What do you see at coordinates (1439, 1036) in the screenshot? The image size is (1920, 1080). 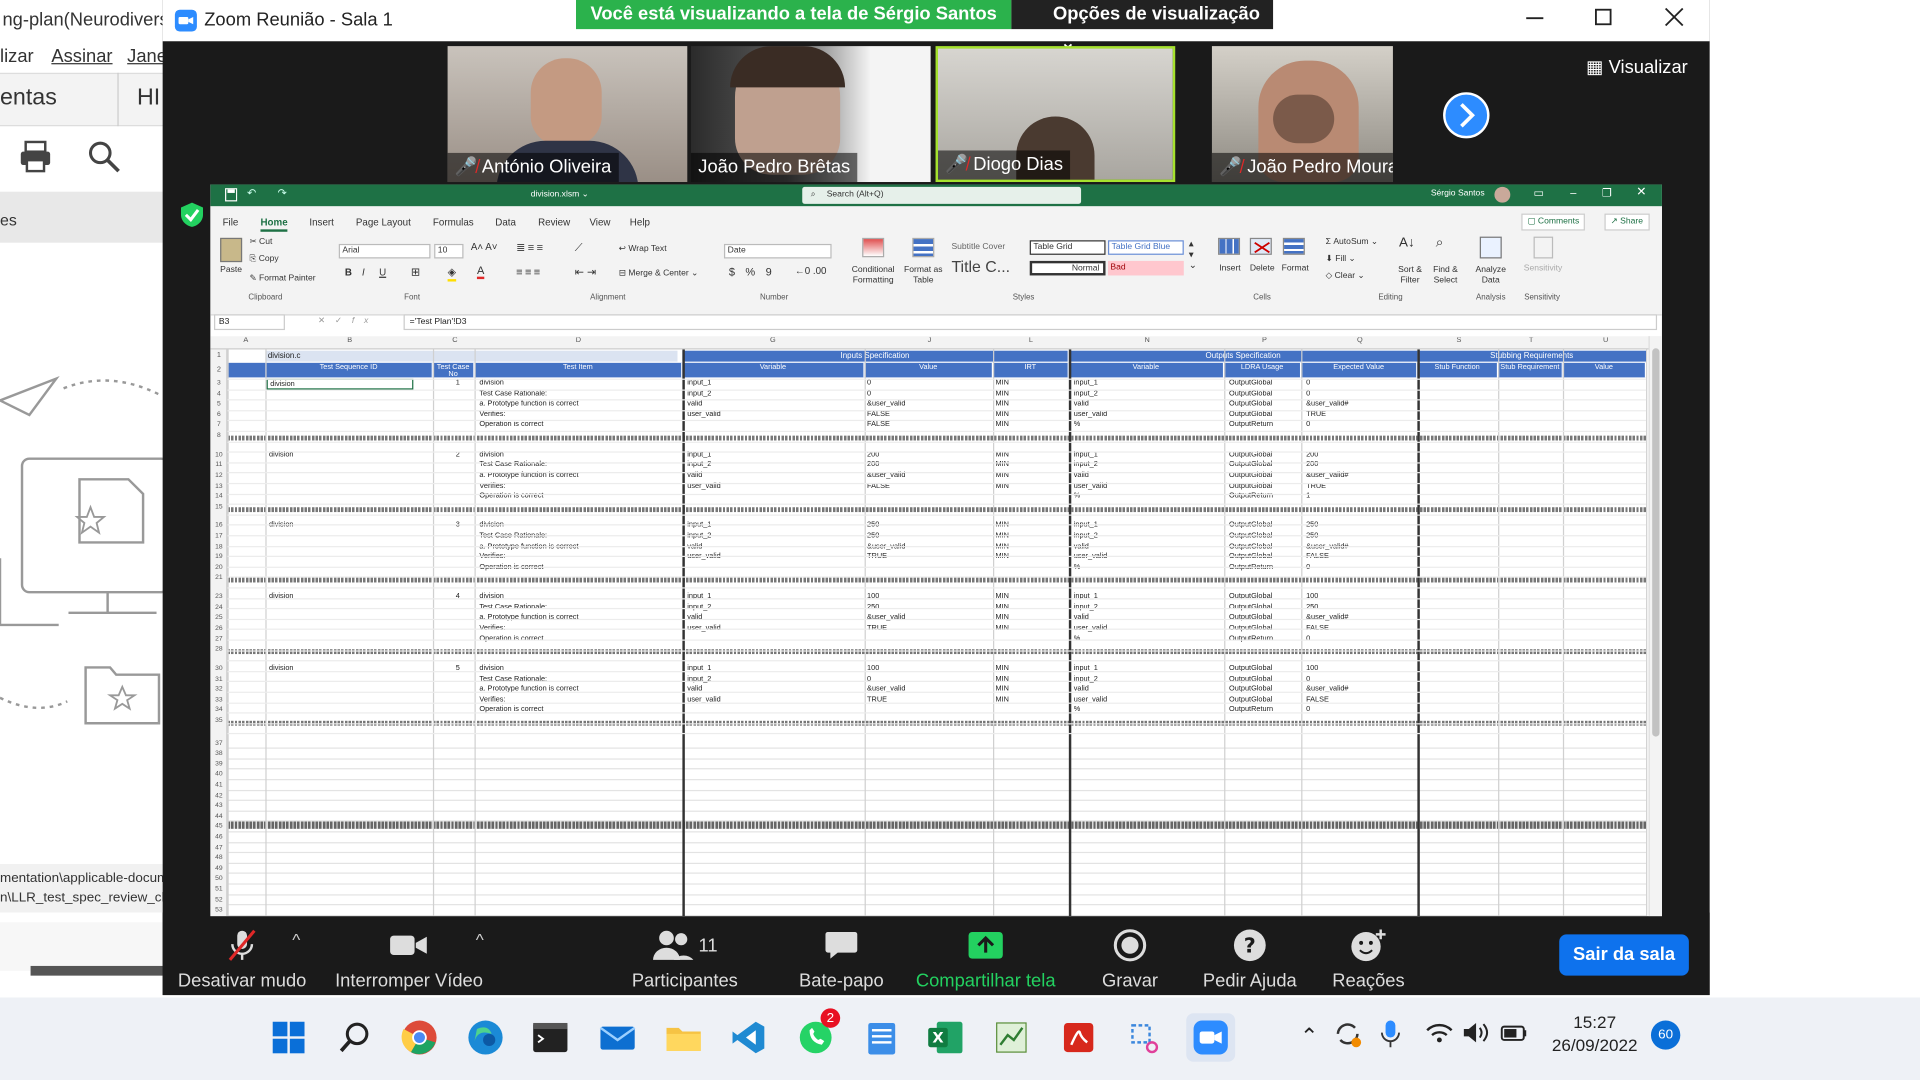 I see `wifi-icon` at bounding box center [1439, 1036].